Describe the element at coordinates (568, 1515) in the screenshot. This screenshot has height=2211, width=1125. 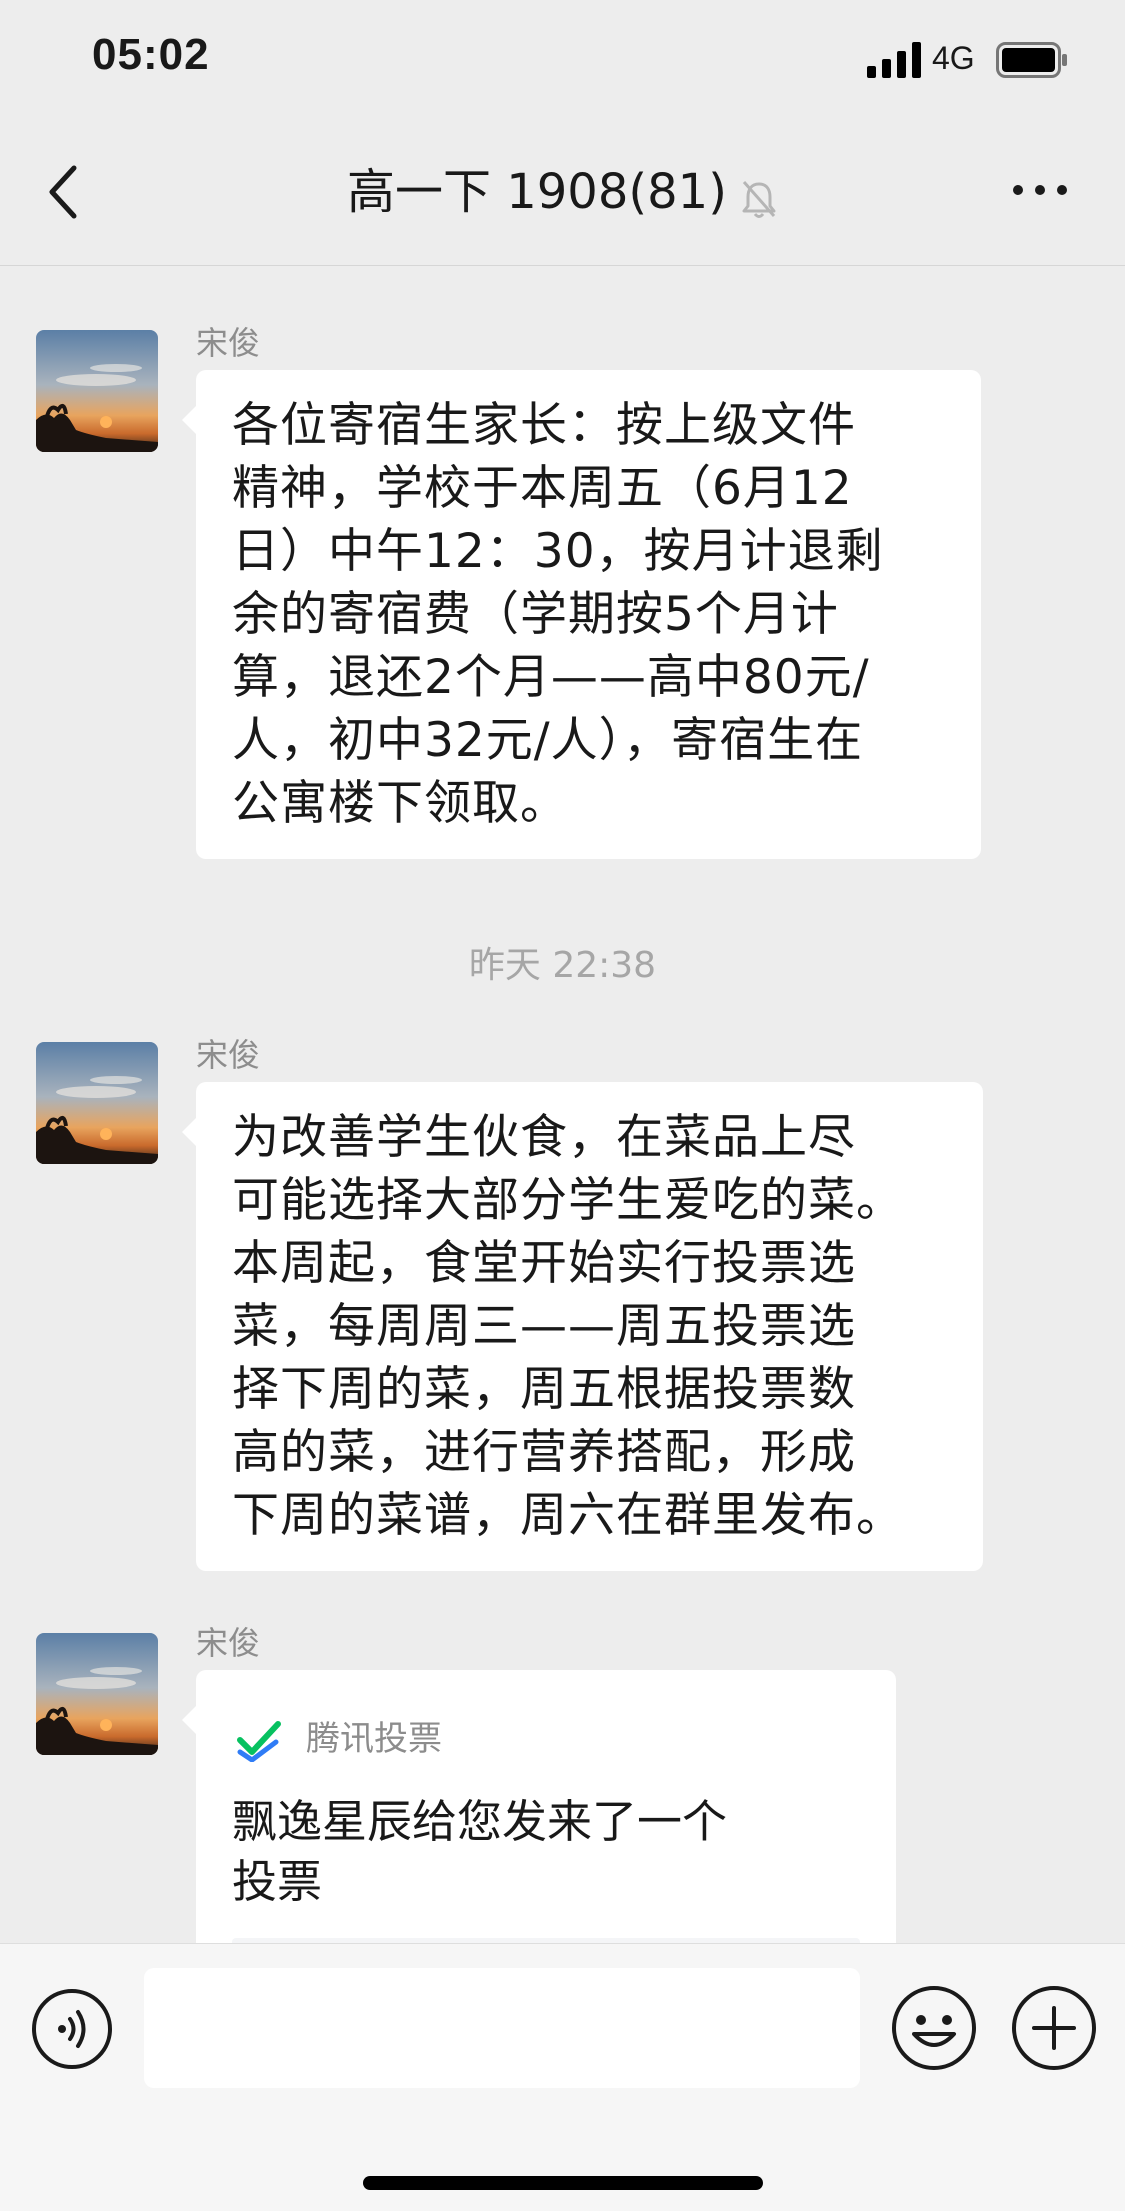
I see `message-line: 下周的菜谱，周六在群里发布。` at that location.